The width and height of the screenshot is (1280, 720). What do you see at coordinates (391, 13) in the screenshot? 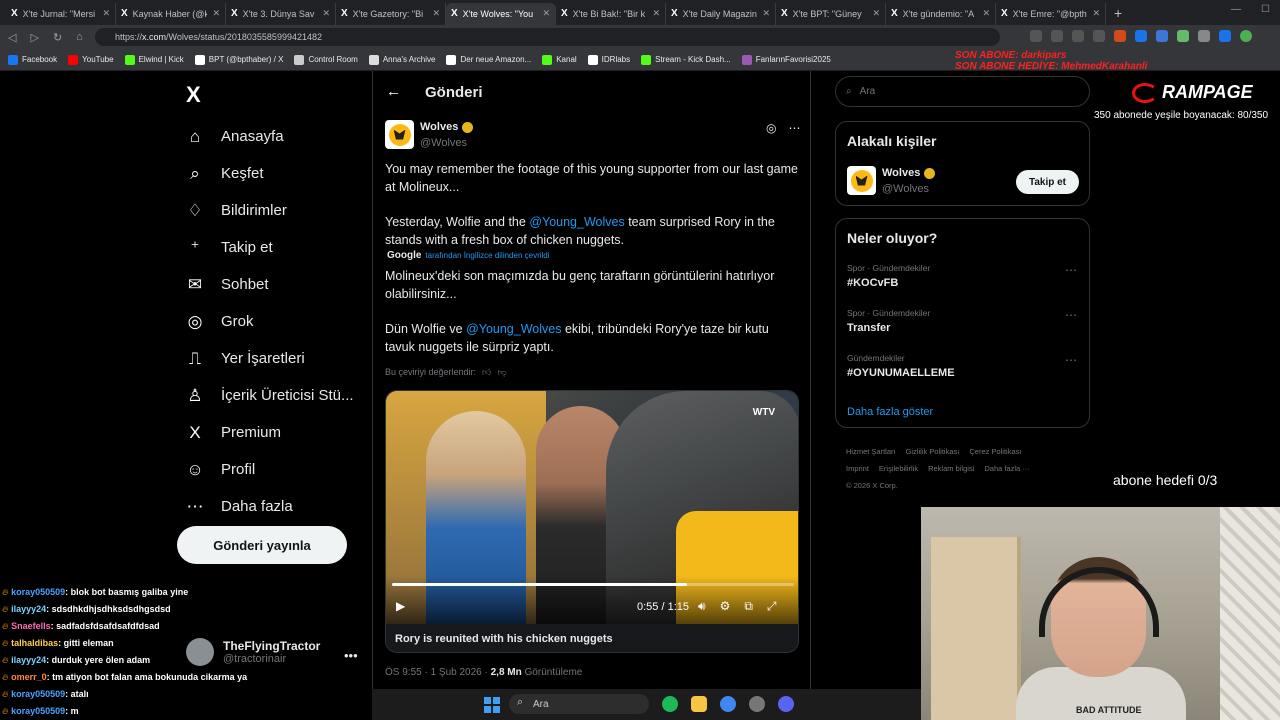
I see `browser-tab: X X'te Gazetory: "Bi ✕` at bounding box center [391, 13].